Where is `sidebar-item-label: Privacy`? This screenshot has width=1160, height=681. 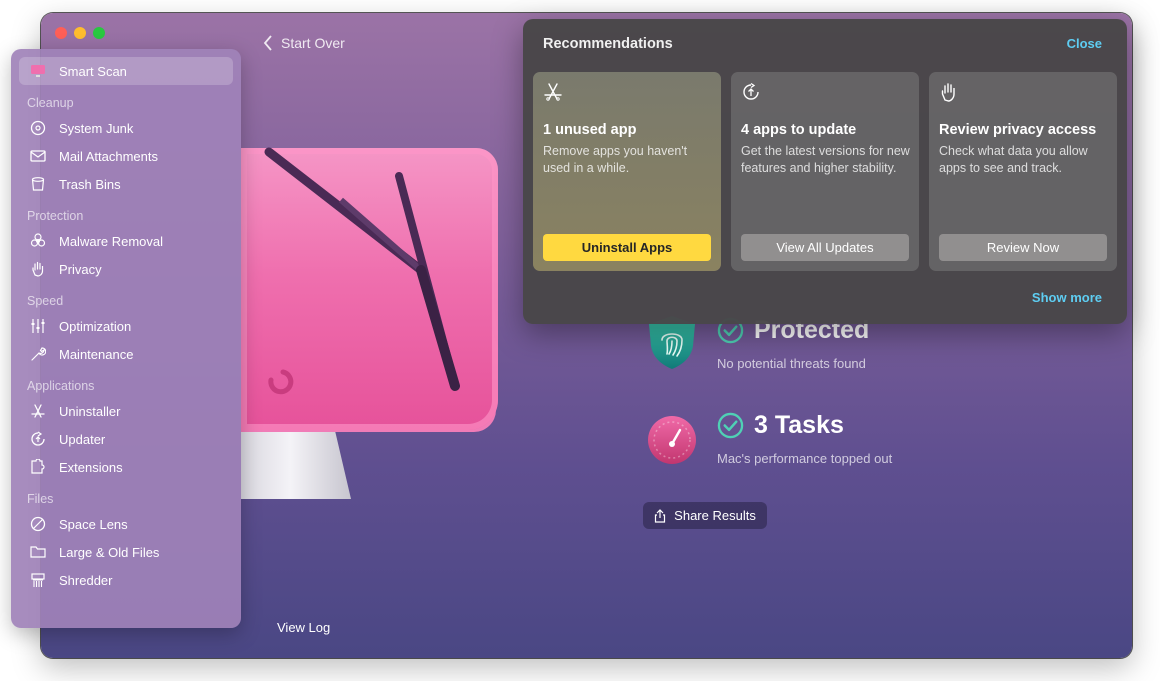 sidebar-item-label: Privacy is located at coordinates (80, 269).